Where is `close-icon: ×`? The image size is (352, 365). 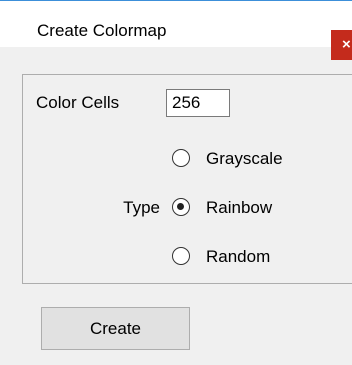 close-icon: × is located at coordinates (346, 44).